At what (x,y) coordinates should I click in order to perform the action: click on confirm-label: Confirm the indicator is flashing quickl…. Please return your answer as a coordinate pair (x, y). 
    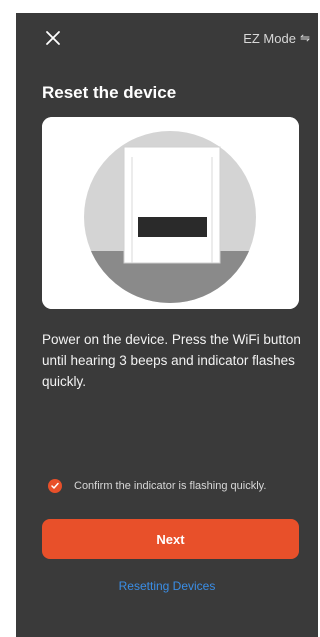
    Looking at the image, I should click on (170, 486).